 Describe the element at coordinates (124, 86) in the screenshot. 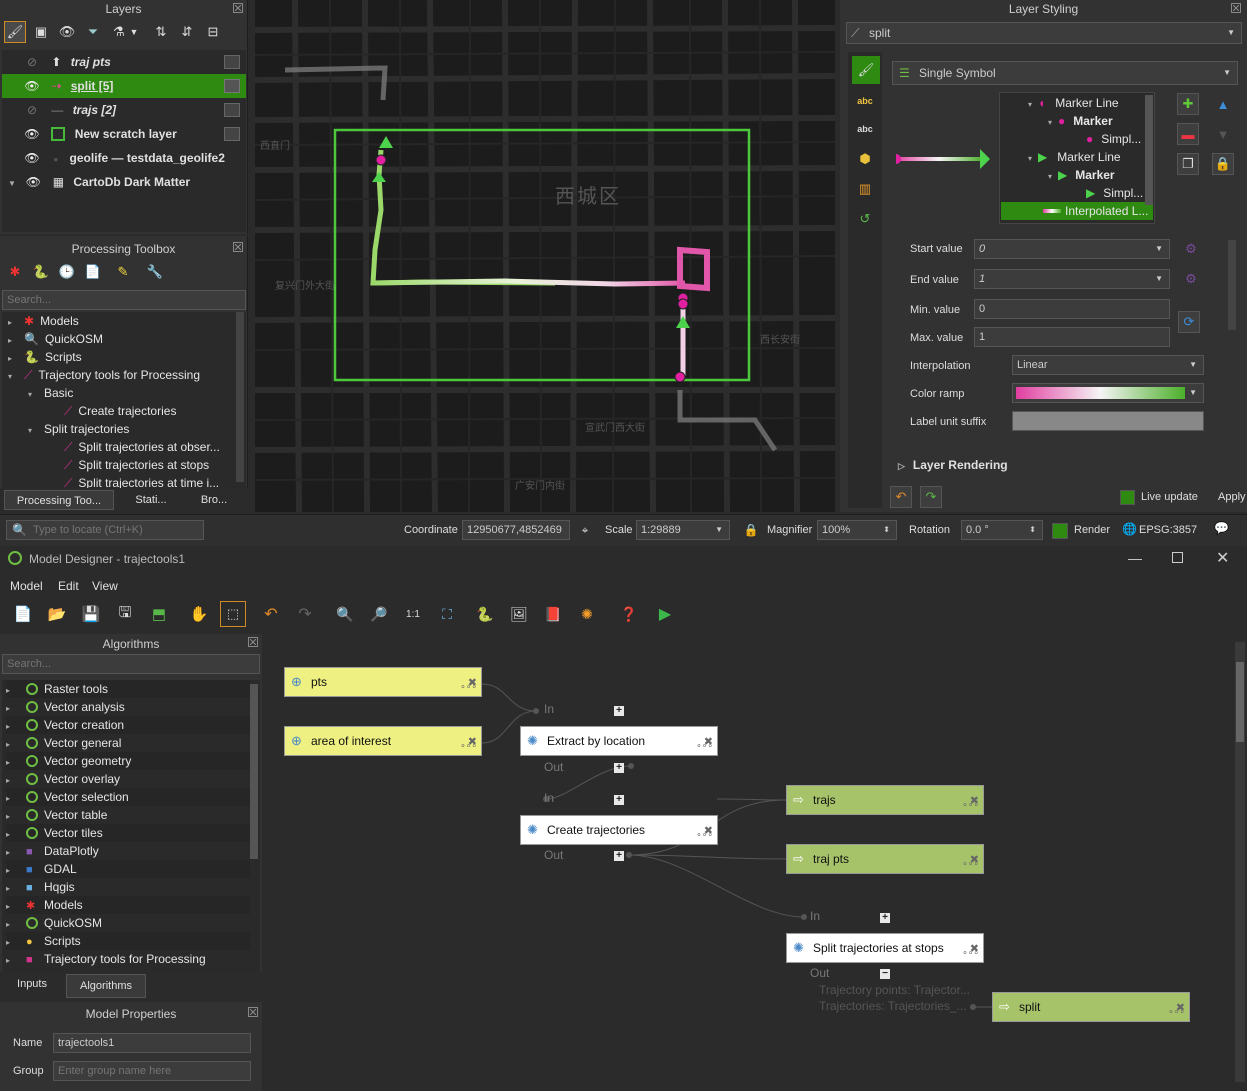

I see `layer-row-split: 👁 ⇢ split [5]` at that location.